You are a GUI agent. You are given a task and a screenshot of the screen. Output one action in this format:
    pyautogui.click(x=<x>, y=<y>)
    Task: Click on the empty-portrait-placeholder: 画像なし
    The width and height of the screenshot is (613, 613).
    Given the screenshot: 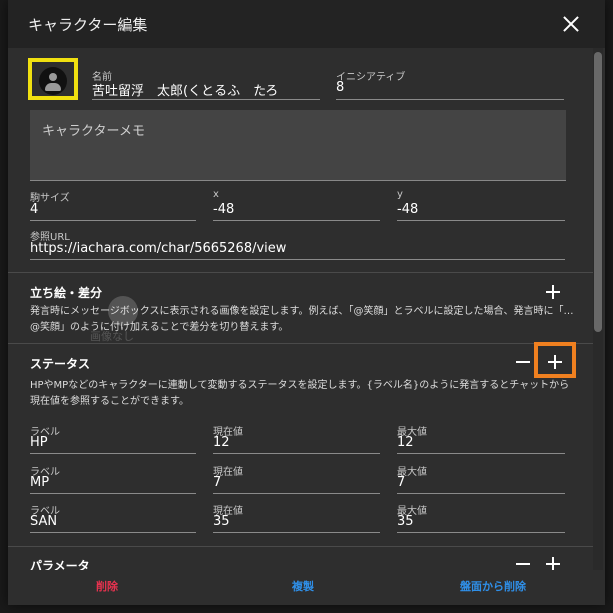 What is the action you would take?
    pyautogui.click(x=120, y=321)
    